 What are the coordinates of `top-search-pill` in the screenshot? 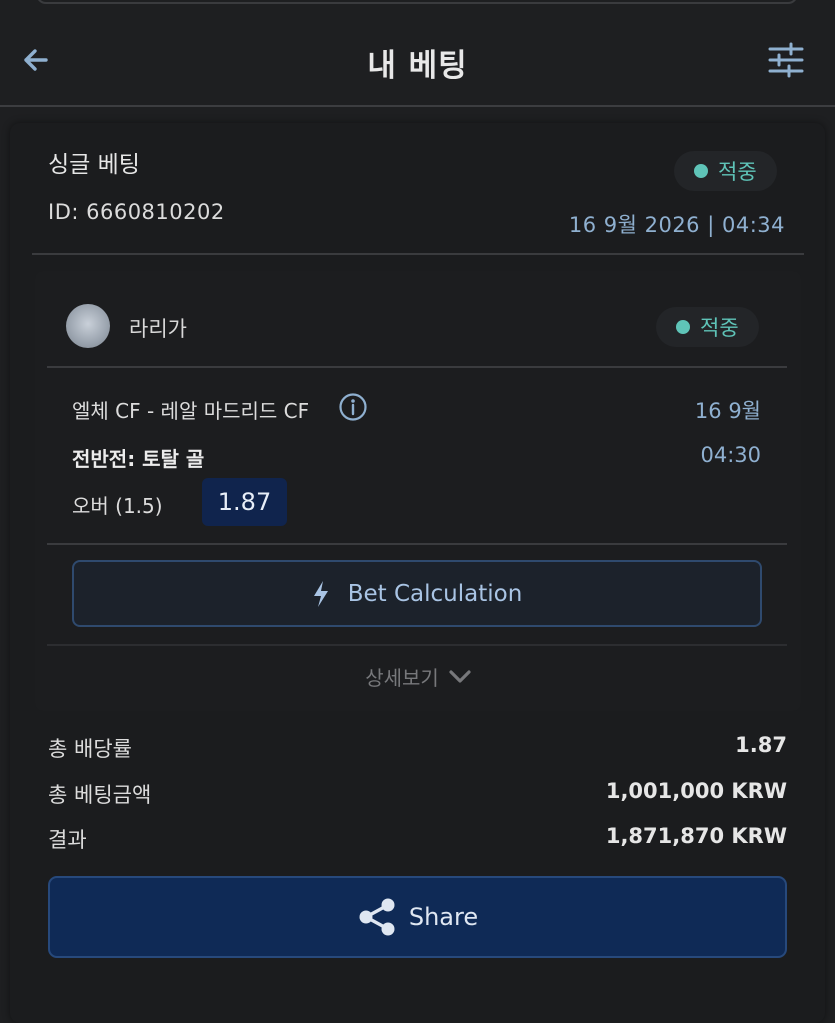 It's located at (417, 2).